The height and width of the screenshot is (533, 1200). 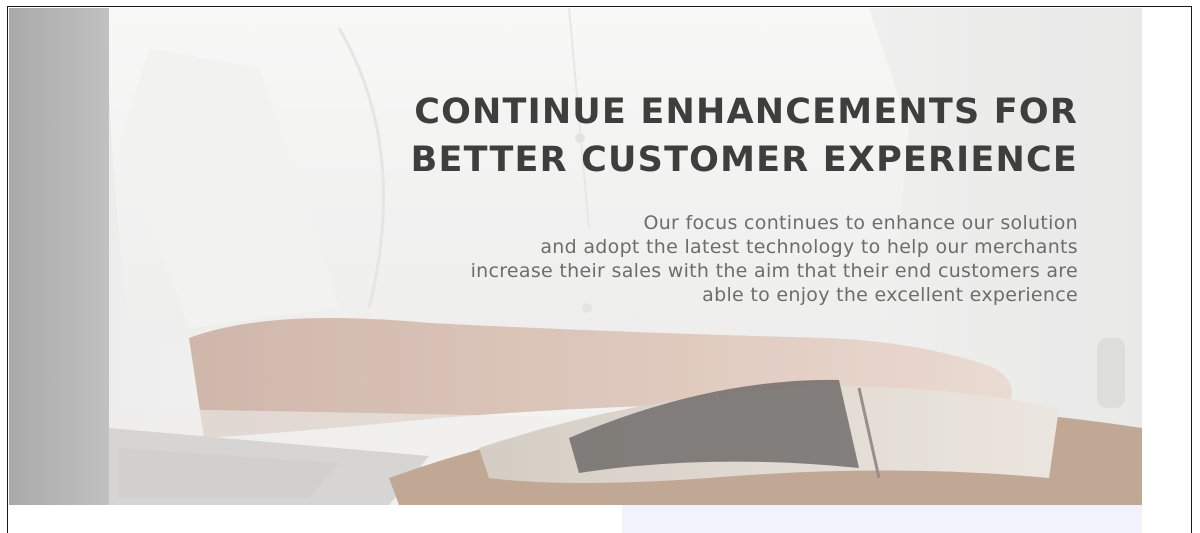 What do you see at coordinates (746, 112) in the screenshot?
I see `headline-line: CONTINUE ENHANCEMENTS FOR` at bounding box center [746, 112].